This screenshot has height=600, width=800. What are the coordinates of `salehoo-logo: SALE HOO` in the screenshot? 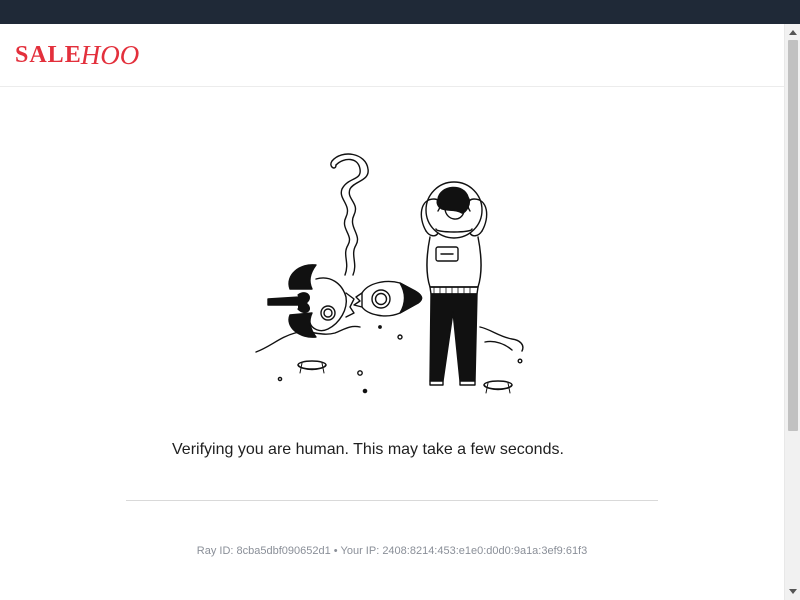 It's located at (77, 55).